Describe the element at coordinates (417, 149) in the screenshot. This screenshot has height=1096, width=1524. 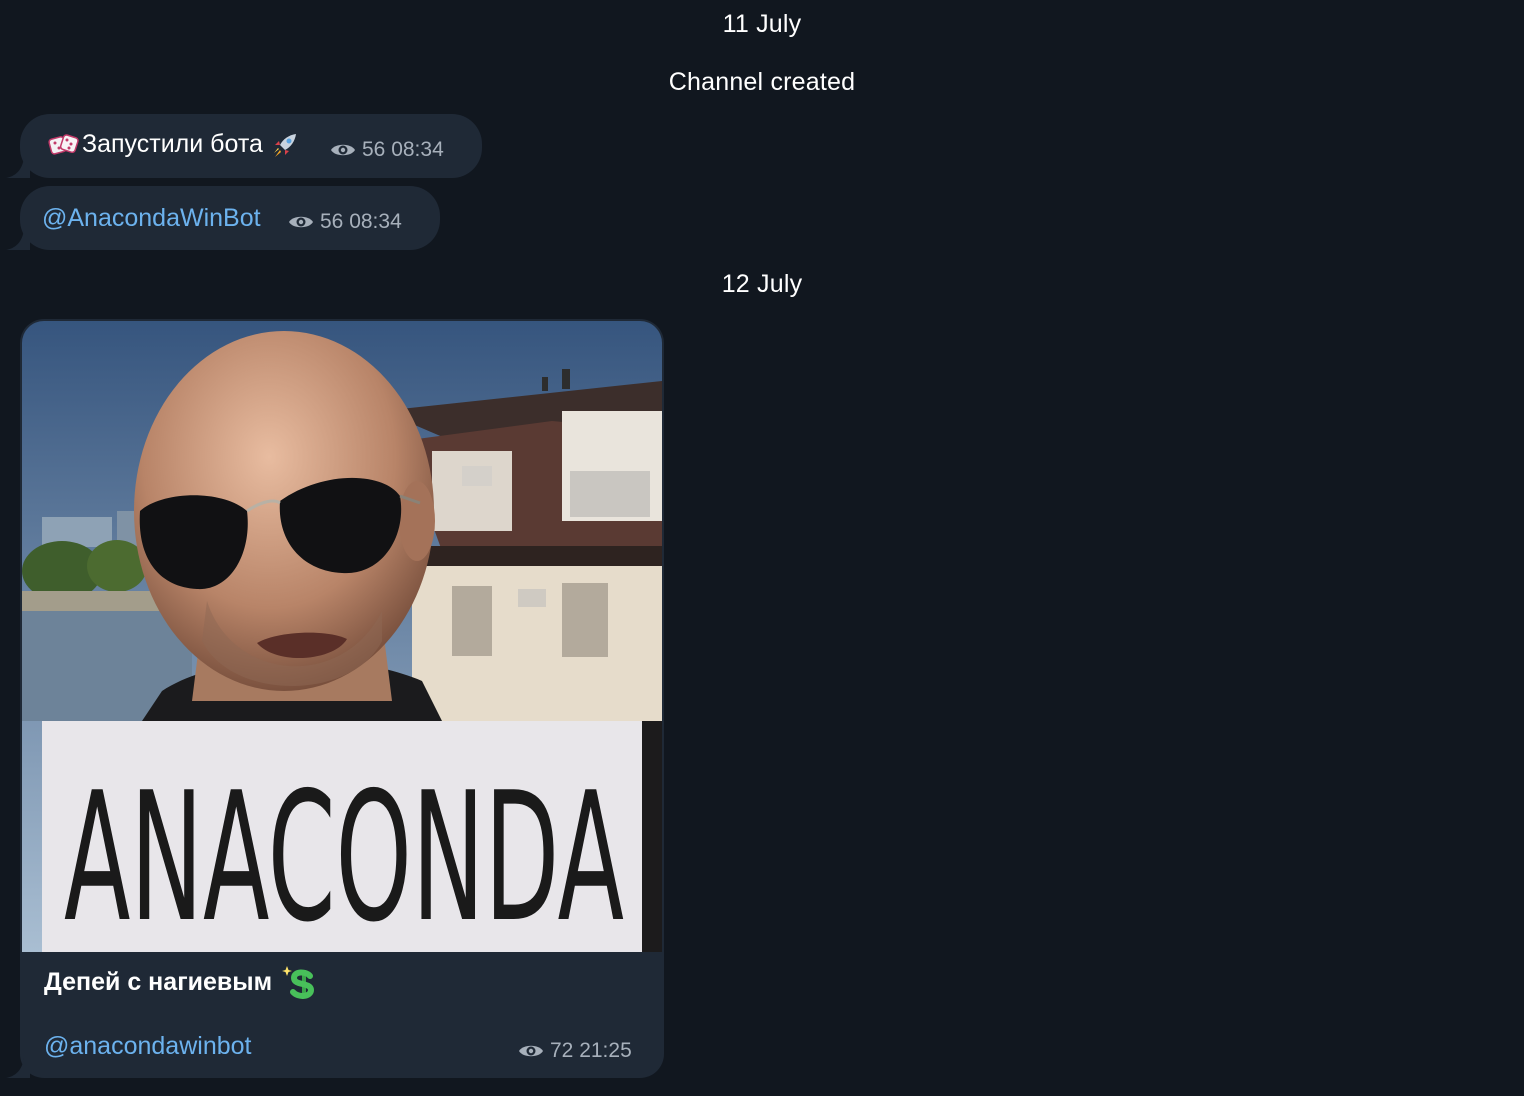
I see `message-time-1: 08:34` at that location.